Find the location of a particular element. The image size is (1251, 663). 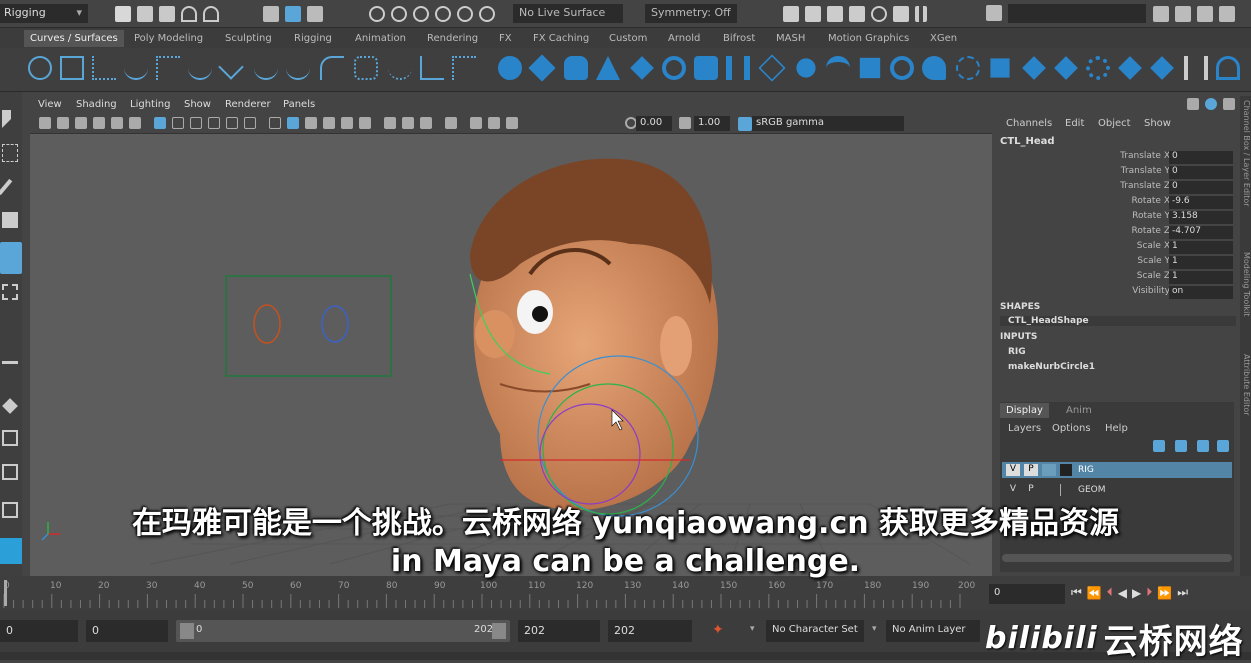

offset-curve-icon is located at coordinates (366, 68).